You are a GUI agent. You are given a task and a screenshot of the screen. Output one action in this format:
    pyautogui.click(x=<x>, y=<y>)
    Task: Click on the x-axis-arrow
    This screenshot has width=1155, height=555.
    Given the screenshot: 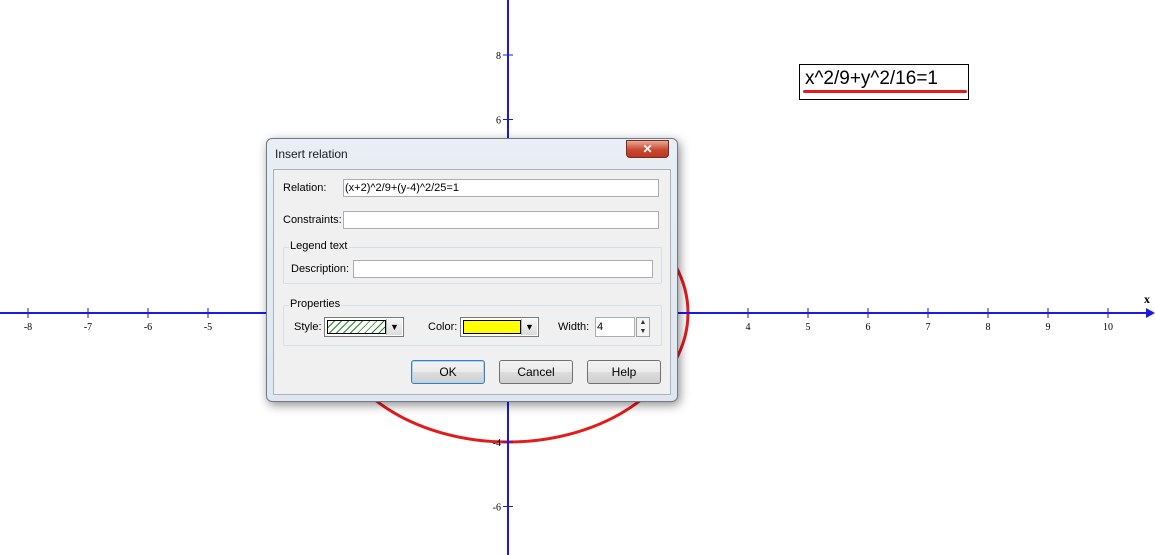 What is the action you would take?
    pyautogui.click(x=1150, y=313)
    